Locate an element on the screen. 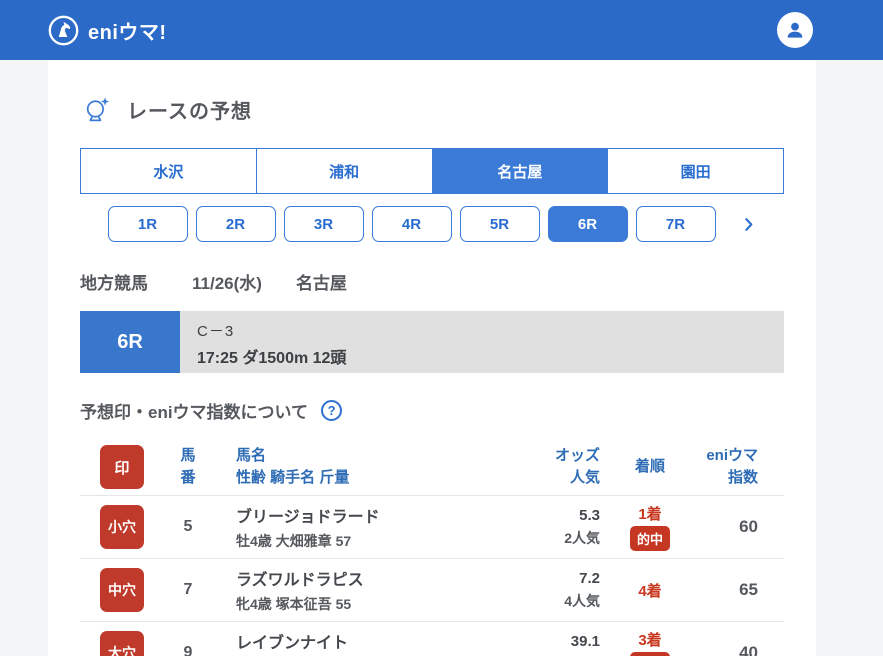  venue-tab-nagoya: 名古屋 is located at coordinates (519, 171).